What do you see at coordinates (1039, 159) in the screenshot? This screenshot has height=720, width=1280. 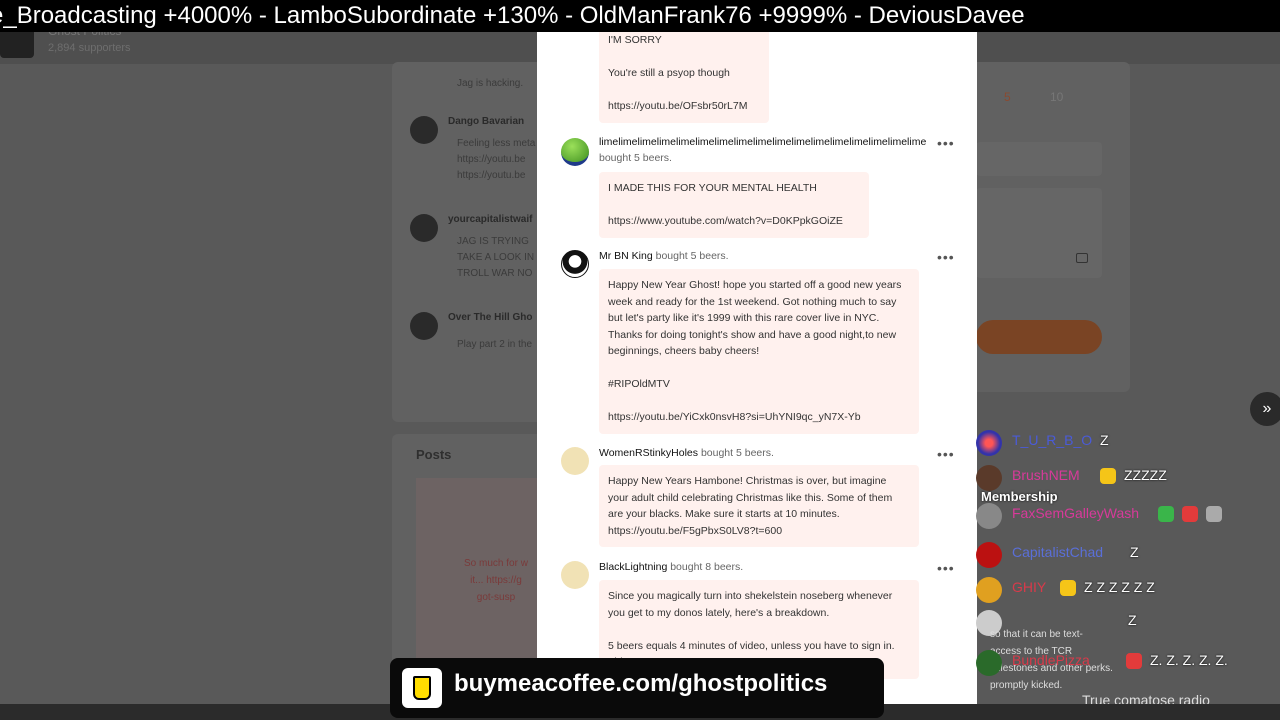 I see `name-field` at bounding box center [1039, 159].